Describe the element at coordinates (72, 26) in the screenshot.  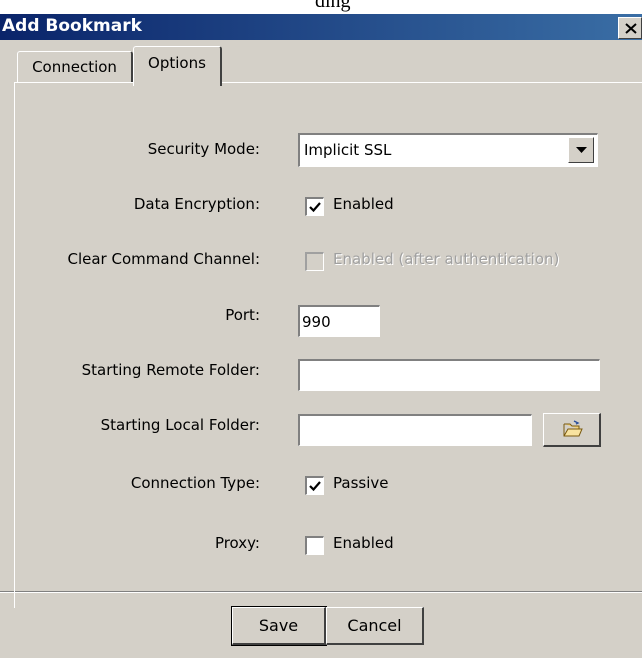
I see `window-title: Add Bookmark` at that location.